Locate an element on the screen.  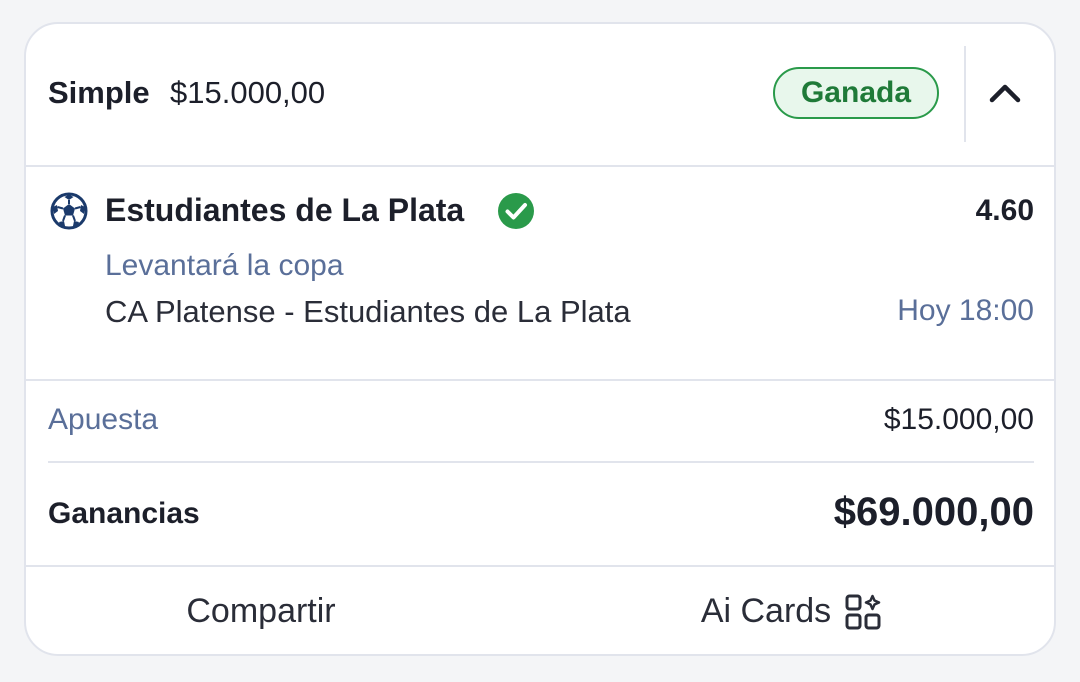
bet-type: Simple is located at coordinates (99, 92).